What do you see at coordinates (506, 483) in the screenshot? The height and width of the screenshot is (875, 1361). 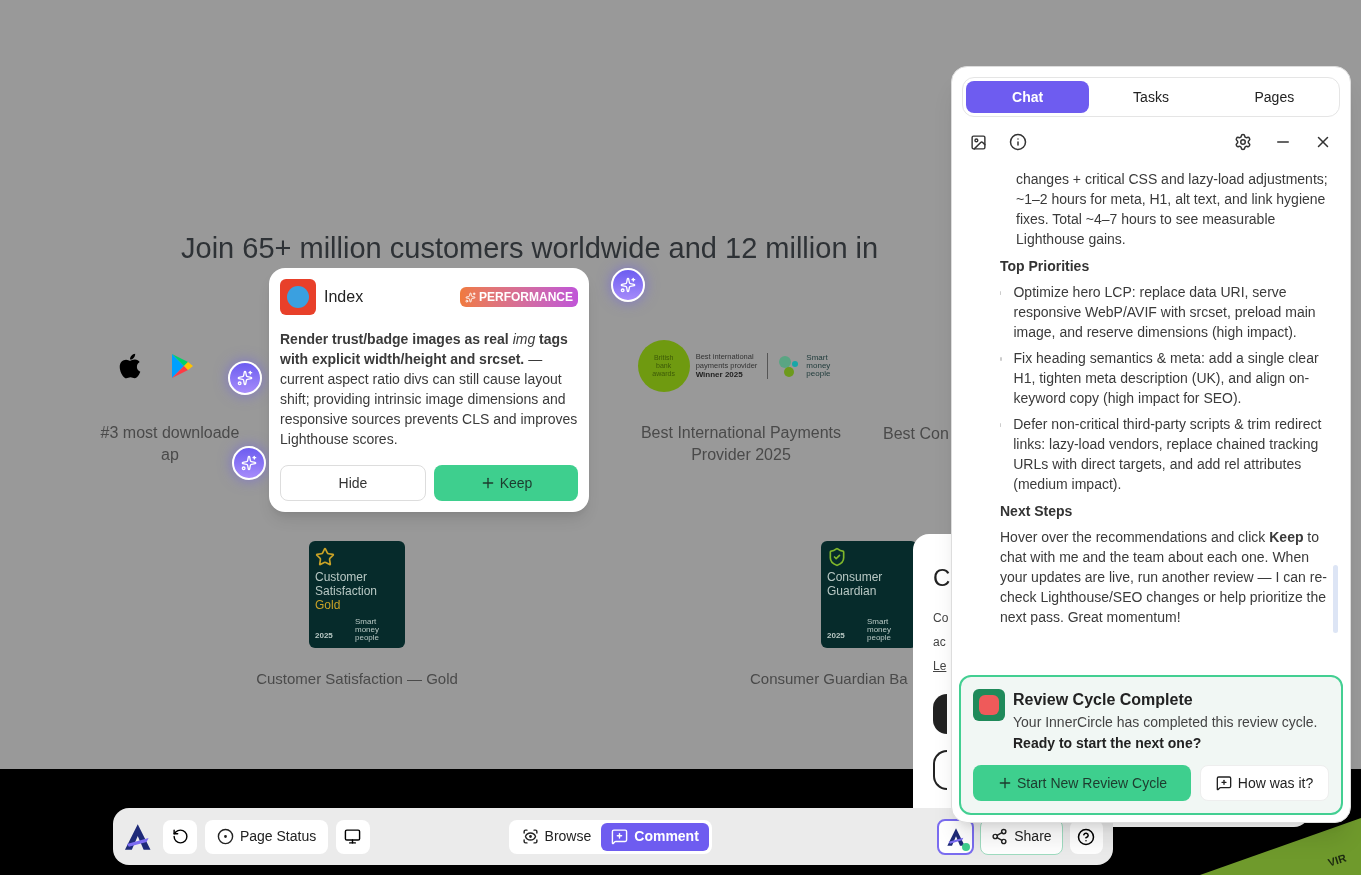 I see `keep-button: Keep` at bounding box center [506, 483].